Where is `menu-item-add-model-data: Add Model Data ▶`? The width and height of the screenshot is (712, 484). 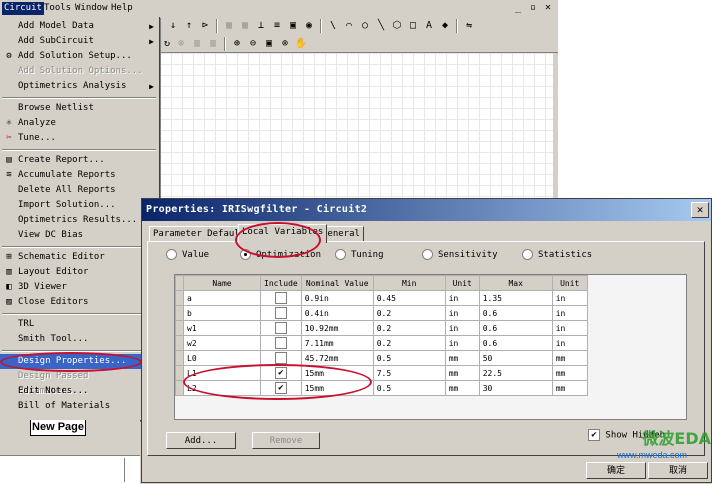
menu-item-add-model-data: Add Model Data ▶ is located at coordinates (79, 26).